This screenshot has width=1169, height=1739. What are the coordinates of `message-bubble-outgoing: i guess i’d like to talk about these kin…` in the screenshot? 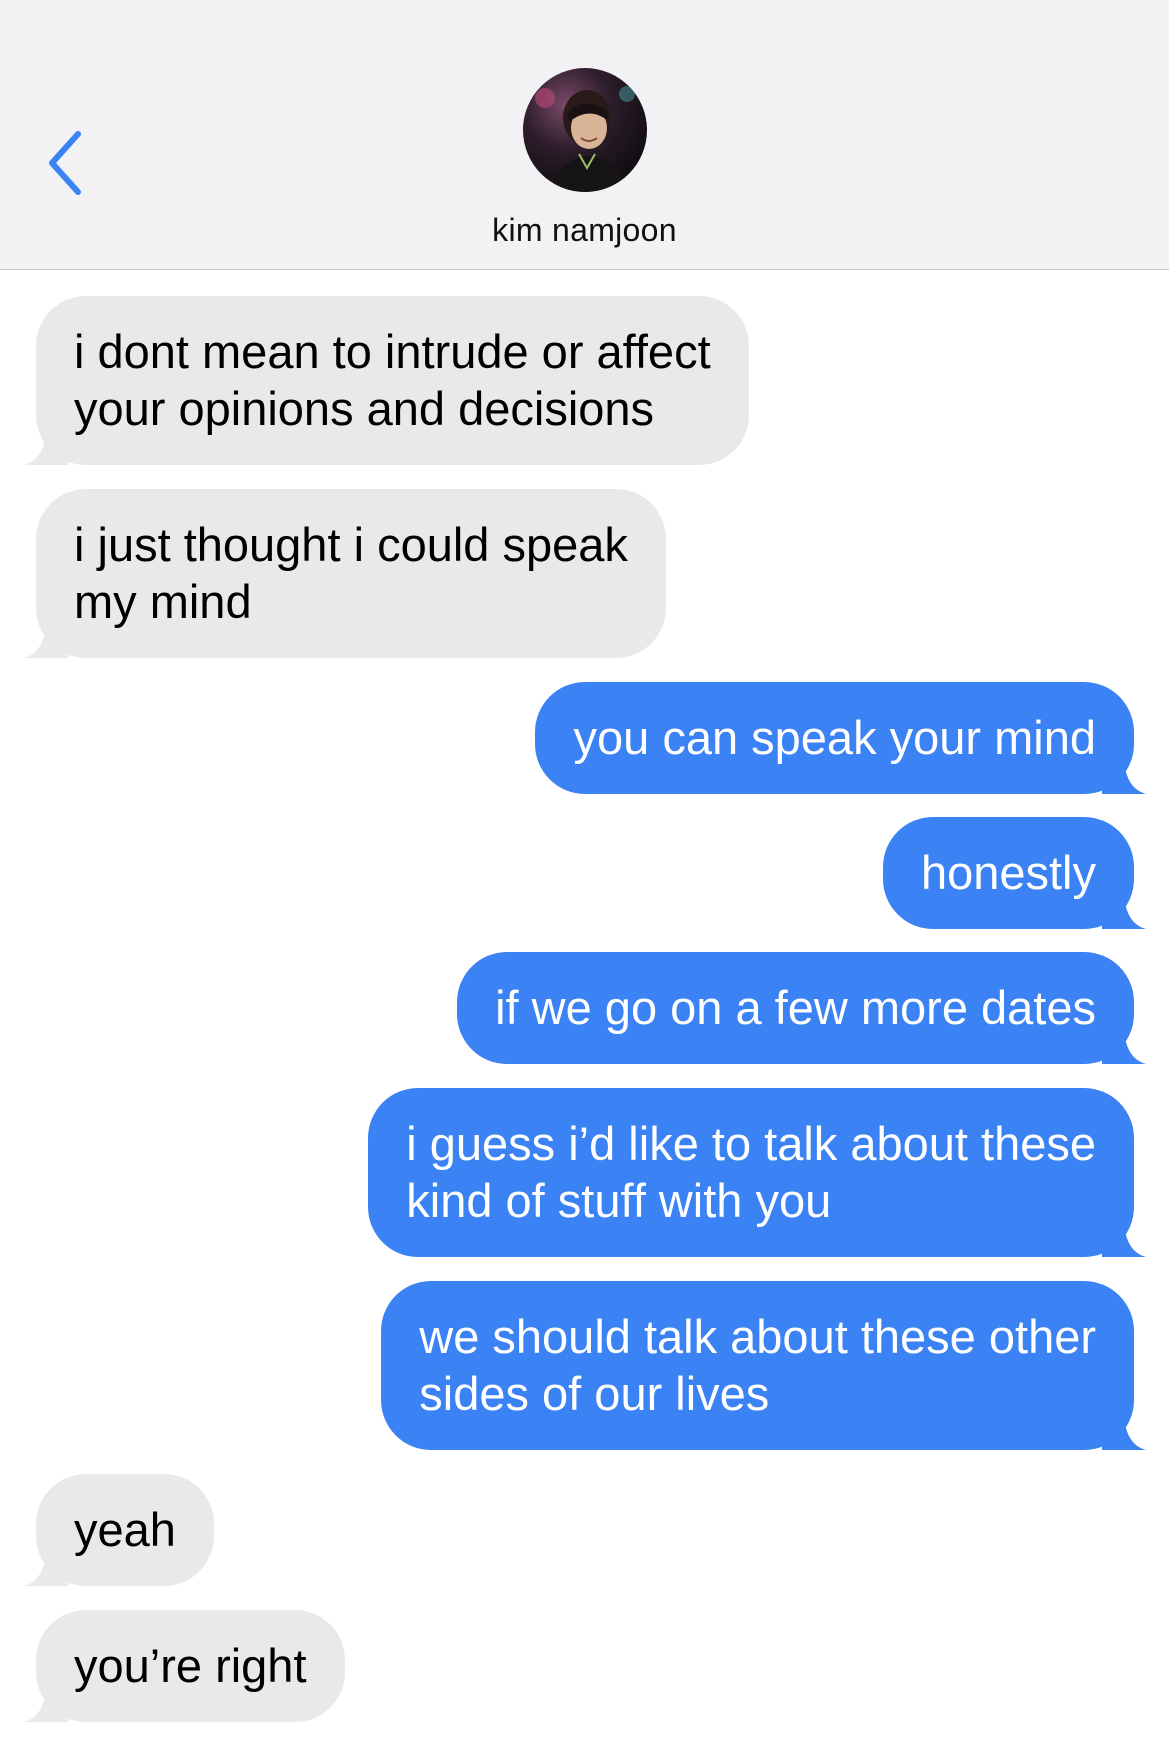 It's located at (757, 1172).